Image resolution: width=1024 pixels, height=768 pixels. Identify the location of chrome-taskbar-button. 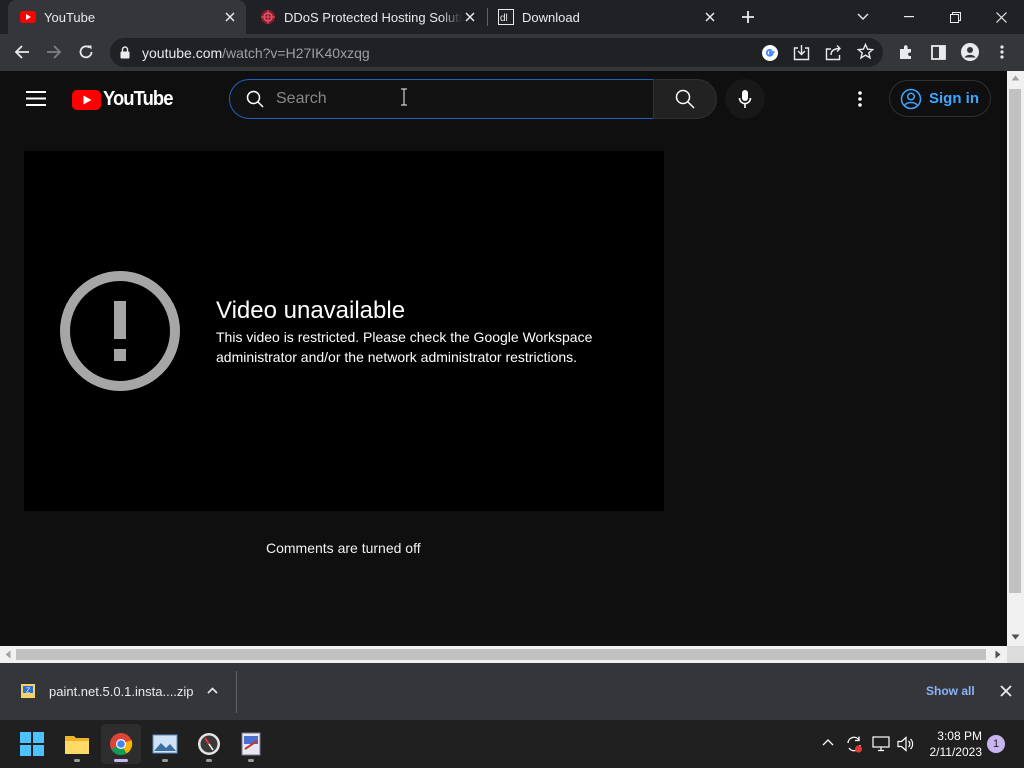
(121, 744).